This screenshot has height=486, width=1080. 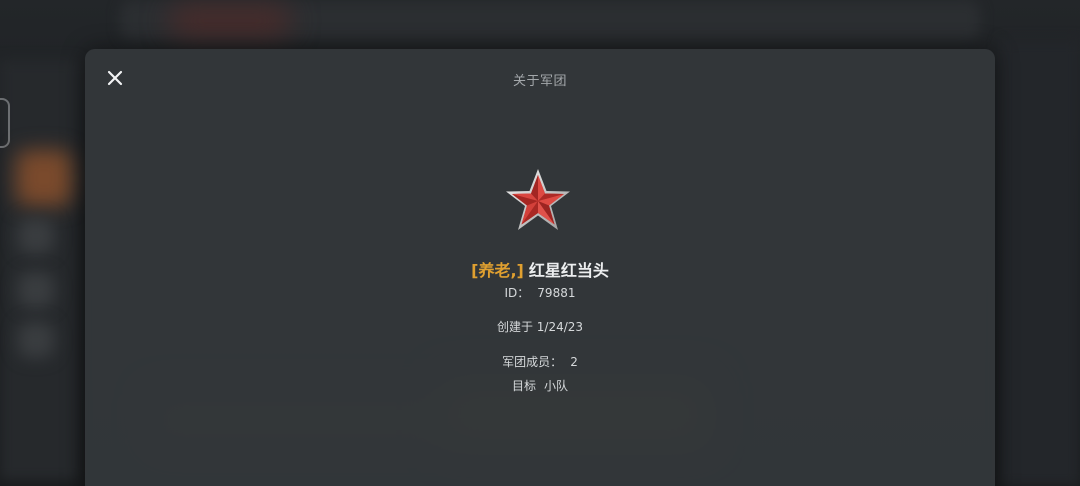 What do you see at coordinates (44, 178) in the screenshot?
I see `background-left-active-icon` at bounding box center [44, 178].